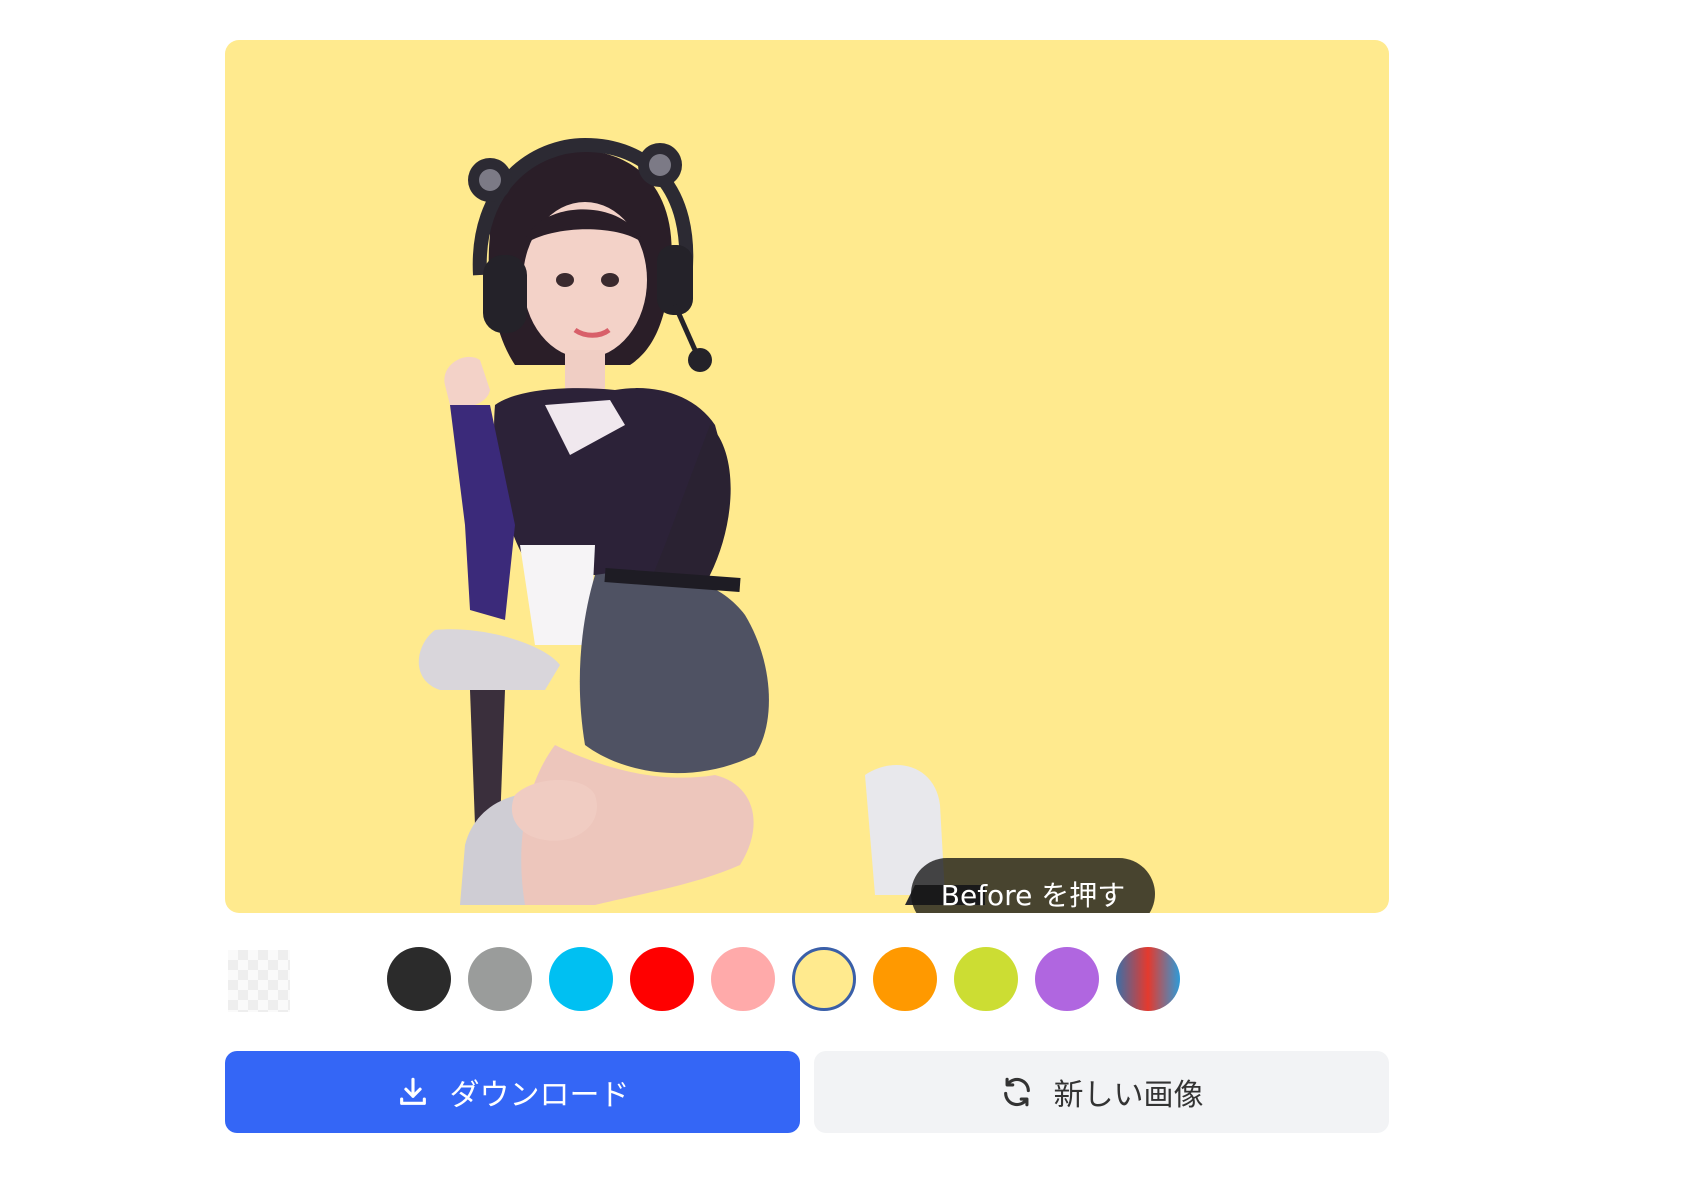 The height and width of the screenshot is (1181, 1702). I want to click on download-label: ダウンロード, so click(539, 1095).